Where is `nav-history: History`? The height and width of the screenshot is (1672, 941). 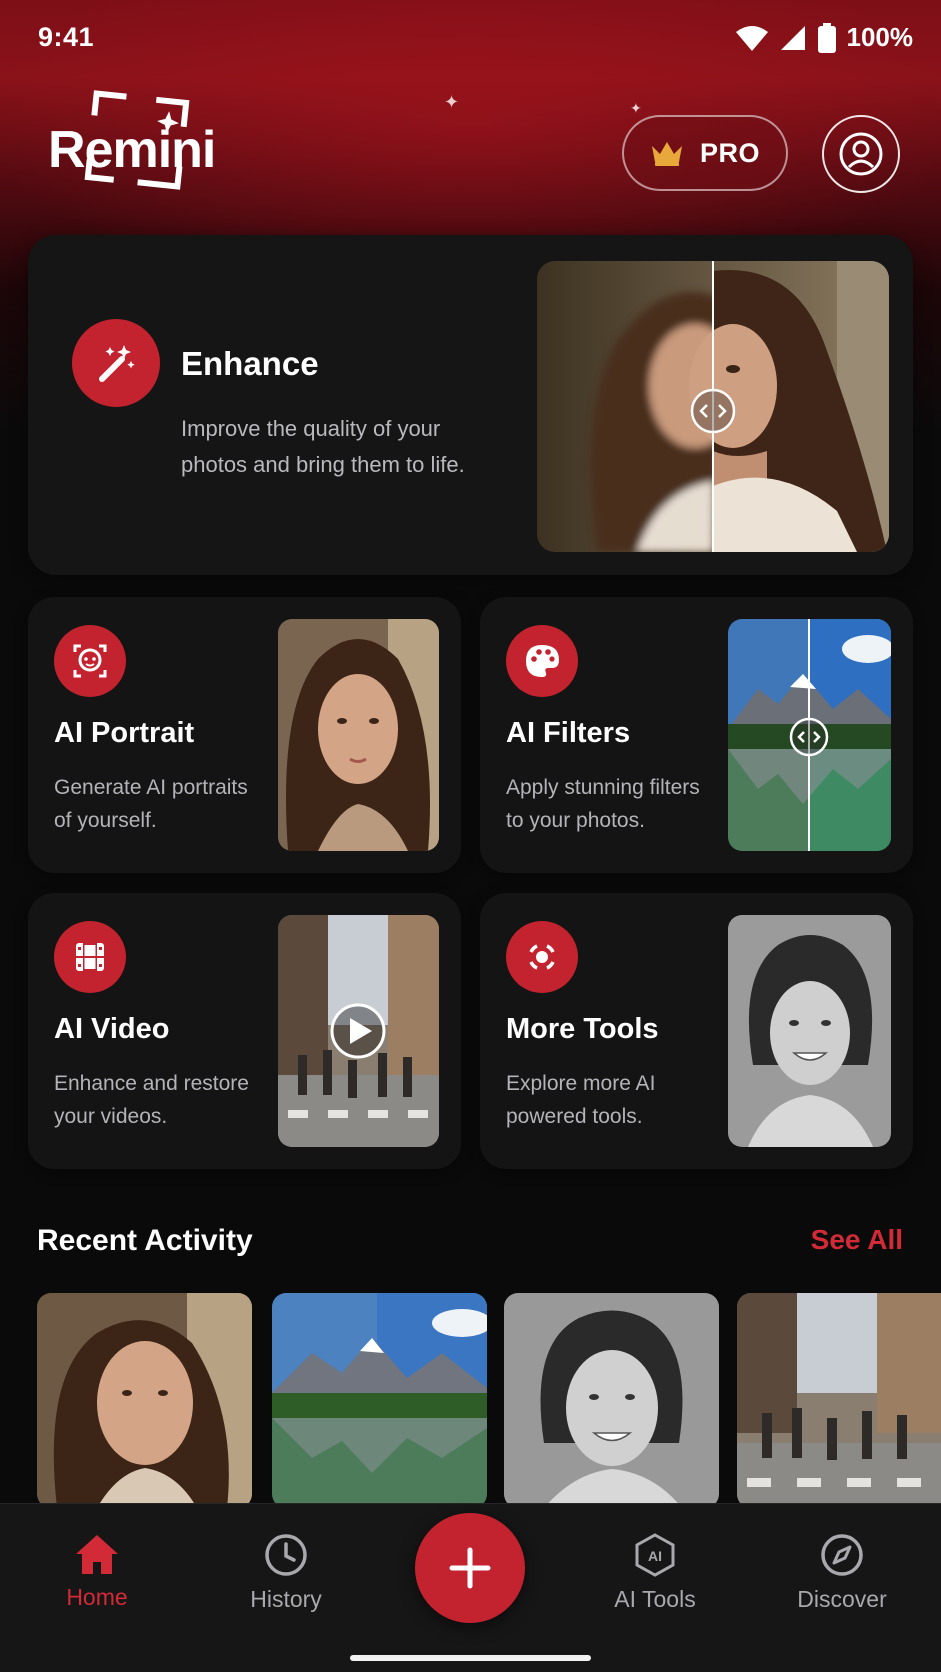 nav-history: History is located at coordinates (286, 1572).